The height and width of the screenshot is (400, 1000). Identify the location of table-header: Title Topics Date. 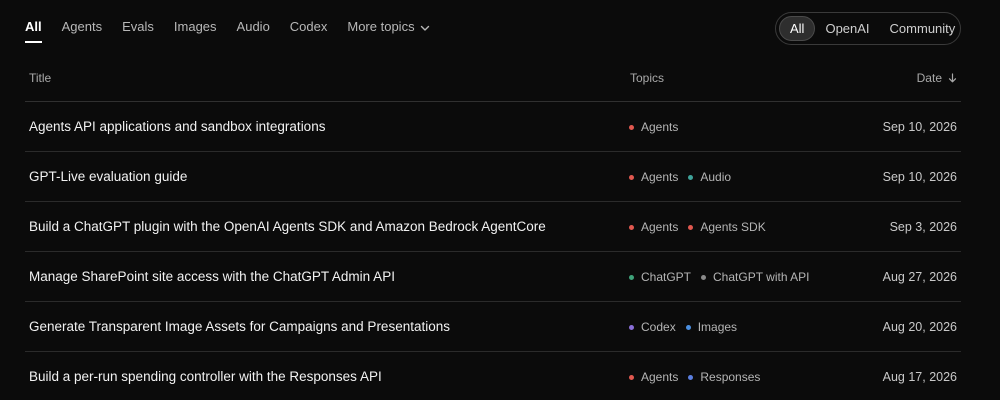
(493, 77).